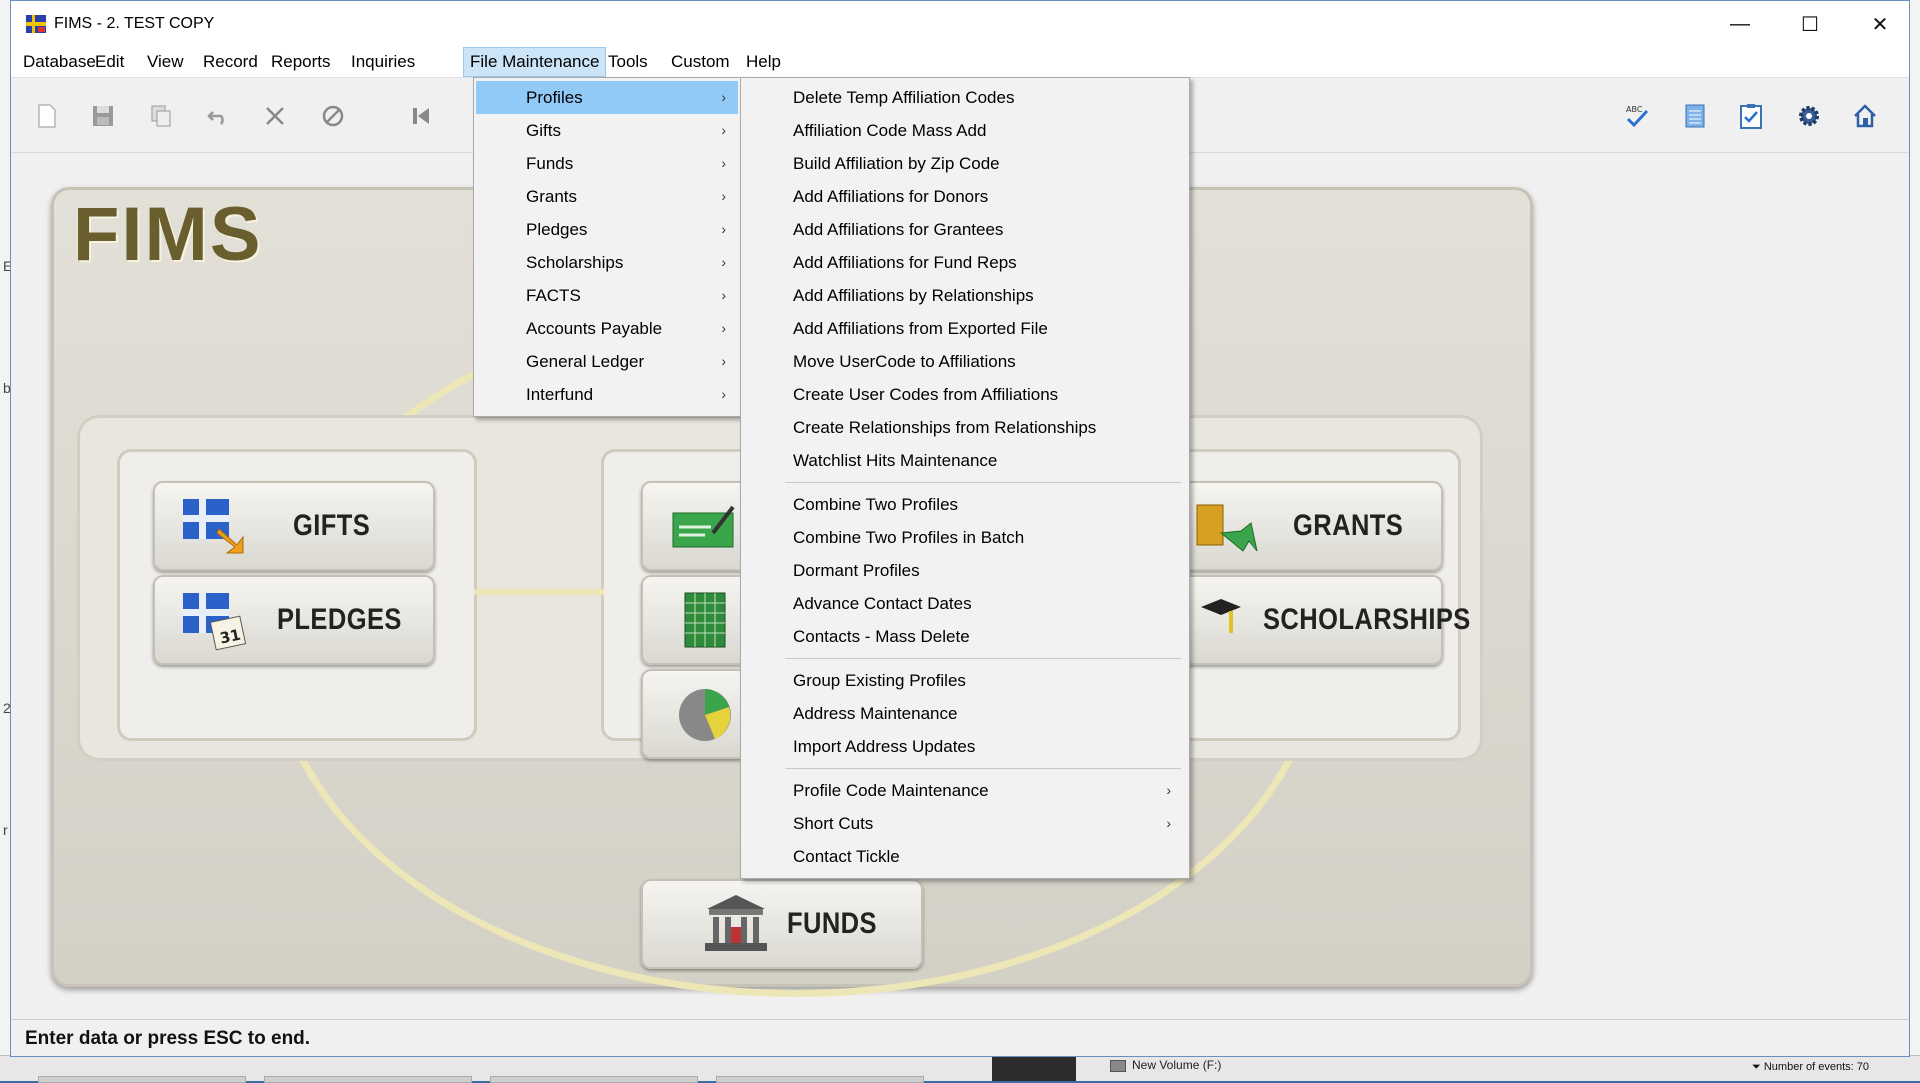 The width and height of the screenshot is (1920, 1083). Describe the element at coordinates (964, 394) in the screenshot. I see `menu-item-create-user-codes: Create User Codes from Affiliations` at that location.